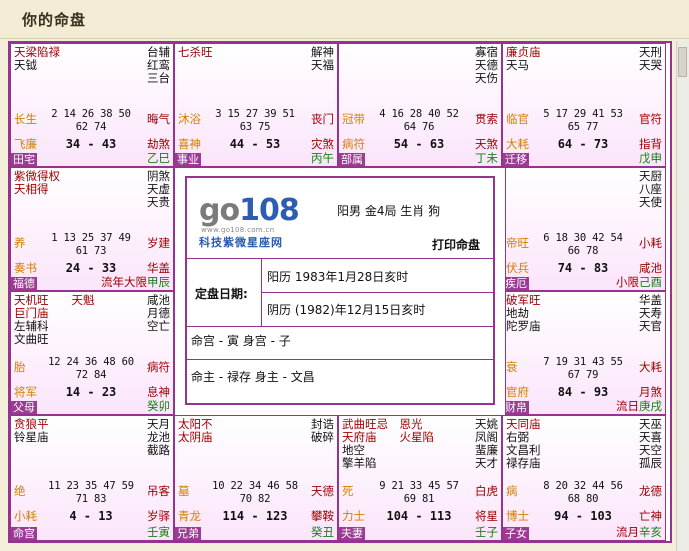  Describe the element at coordinates (583, 268) in the screenshot. I see `decade-range: 74 - 83` at that location.